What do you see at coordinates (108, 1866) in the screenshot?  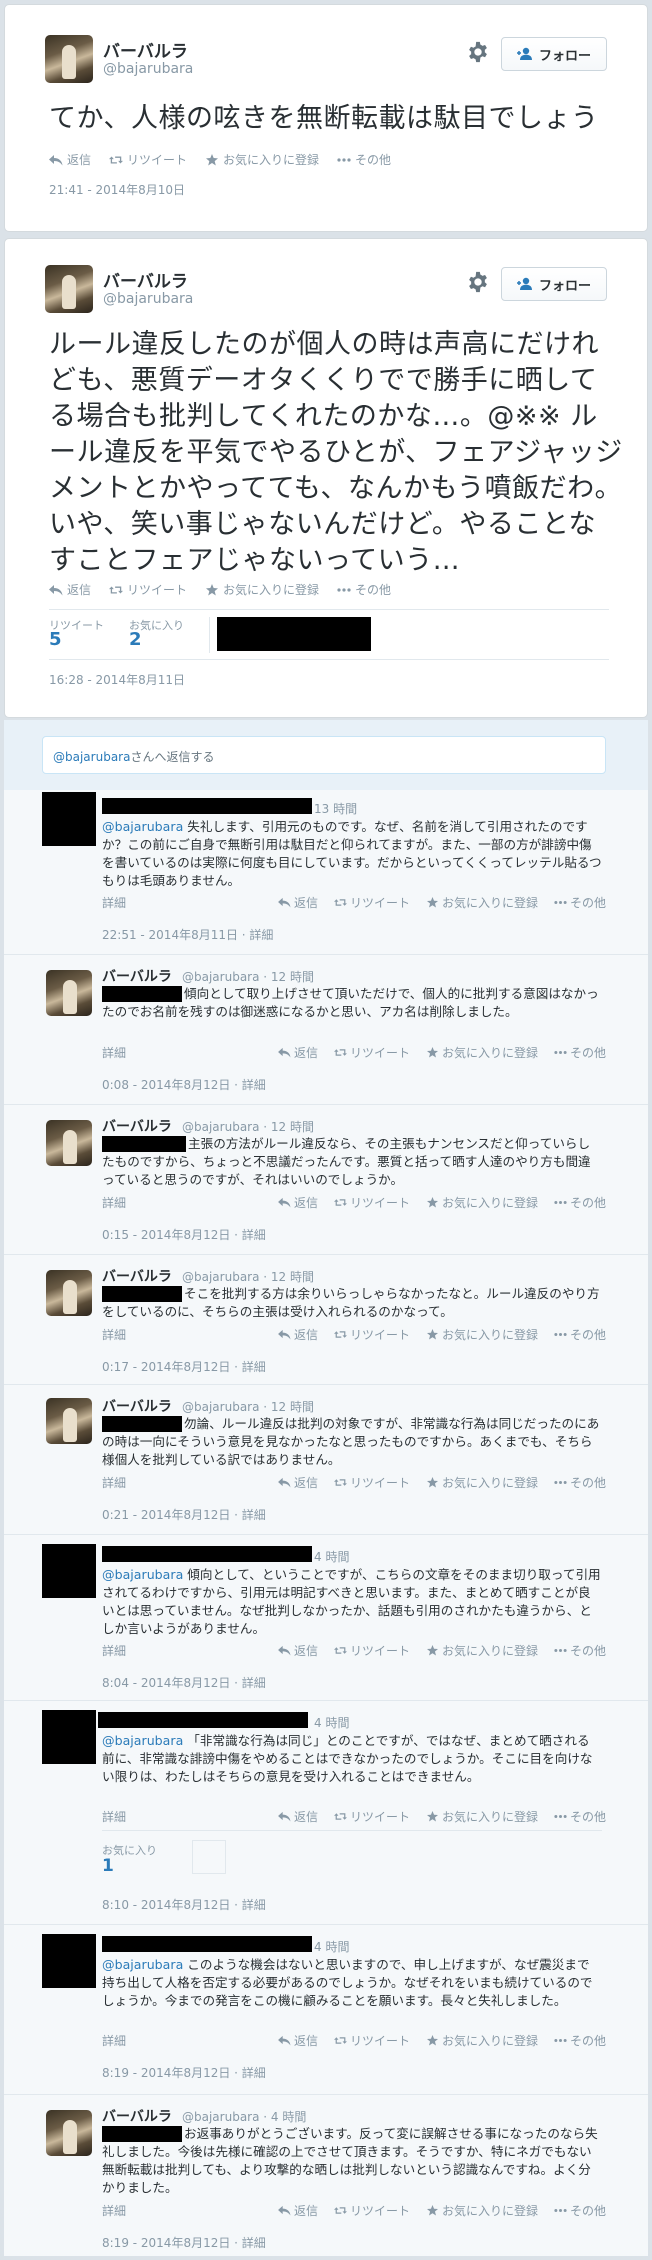 I see `favorites-count: 1` at bounding box center [108, 1866].